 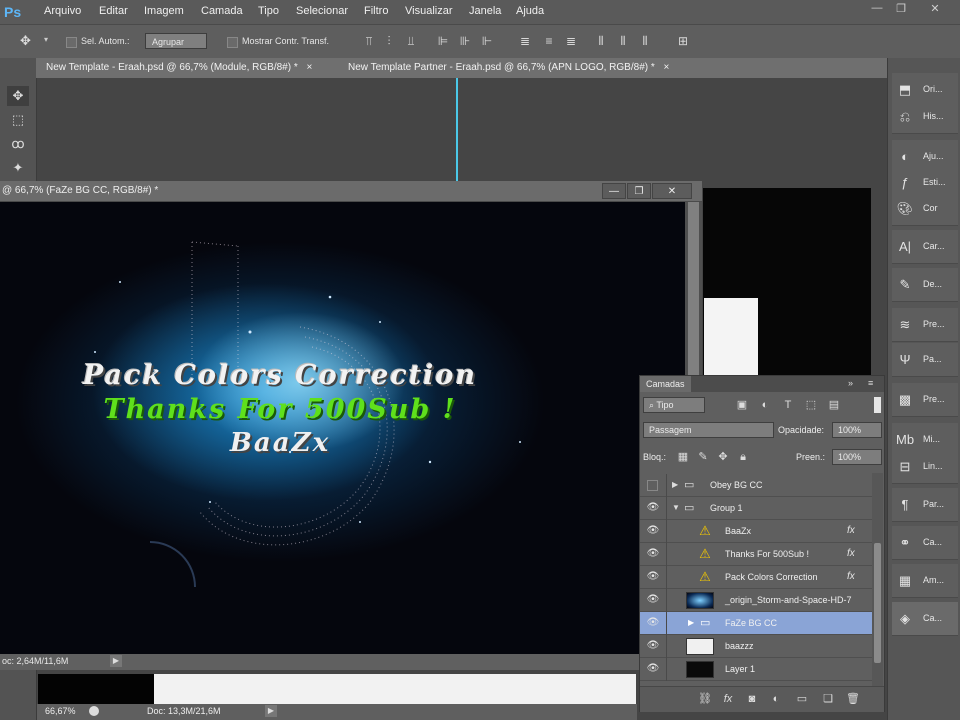 I want to click on doc-restore-button: ❐, so click(x=639, y=191).